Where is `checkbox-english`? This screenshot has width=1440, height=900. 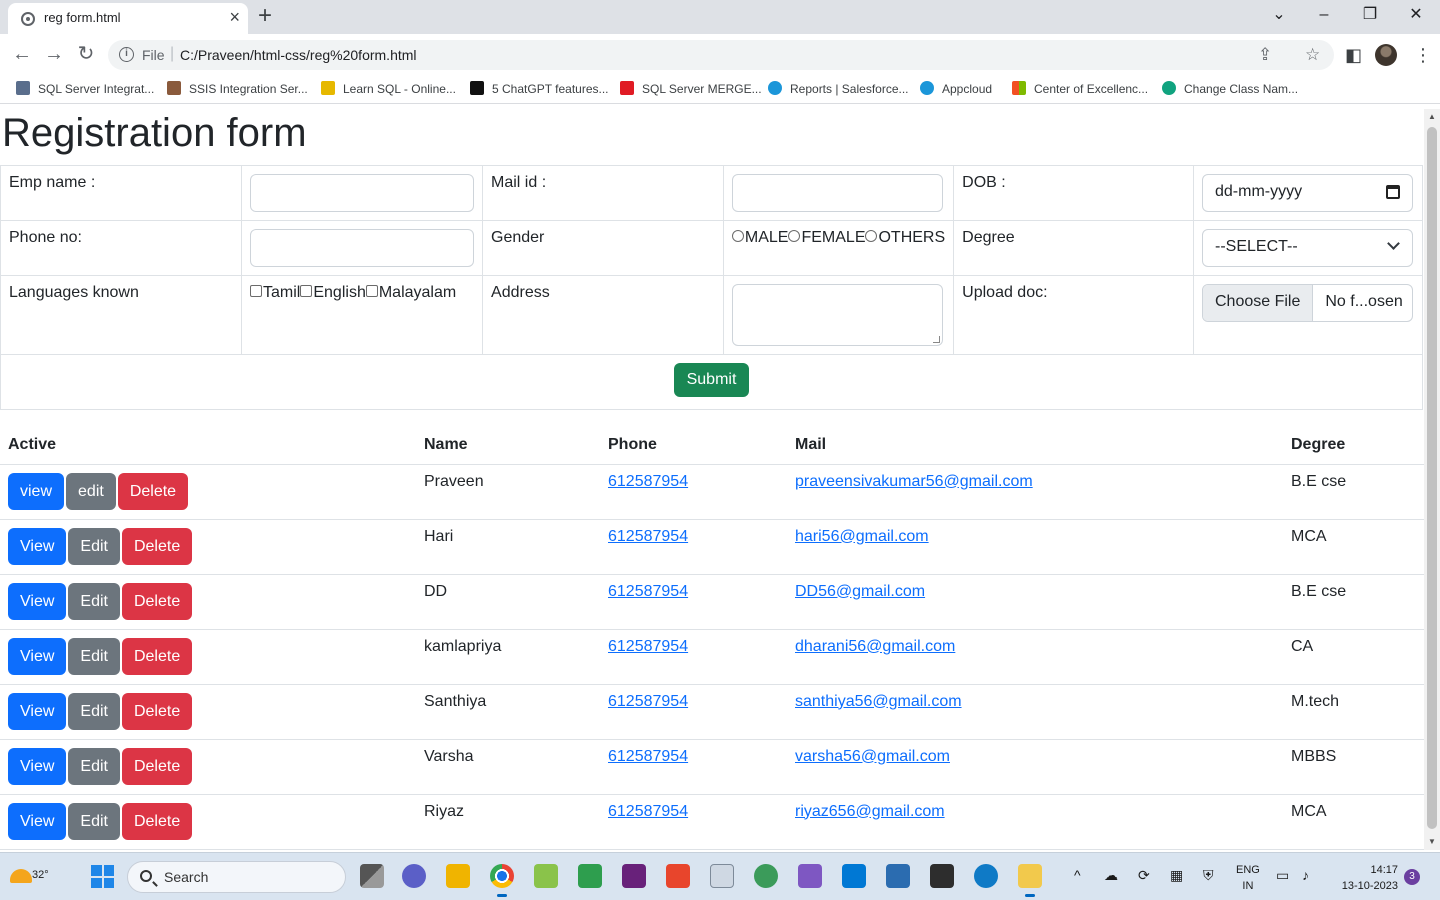 checkbox-english is located at coordinates (306, 291).